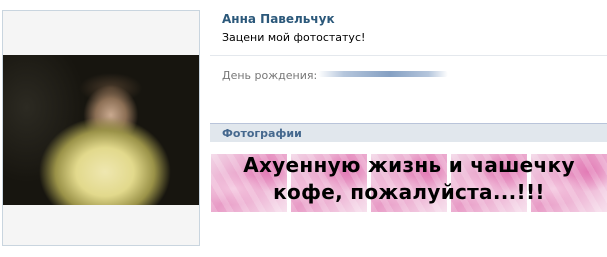 The width and height of the screenshot is (607, 257). Describe the element at coordinates (383, 74) in the screenshot. I see `birthday-value-blurred` at that location.